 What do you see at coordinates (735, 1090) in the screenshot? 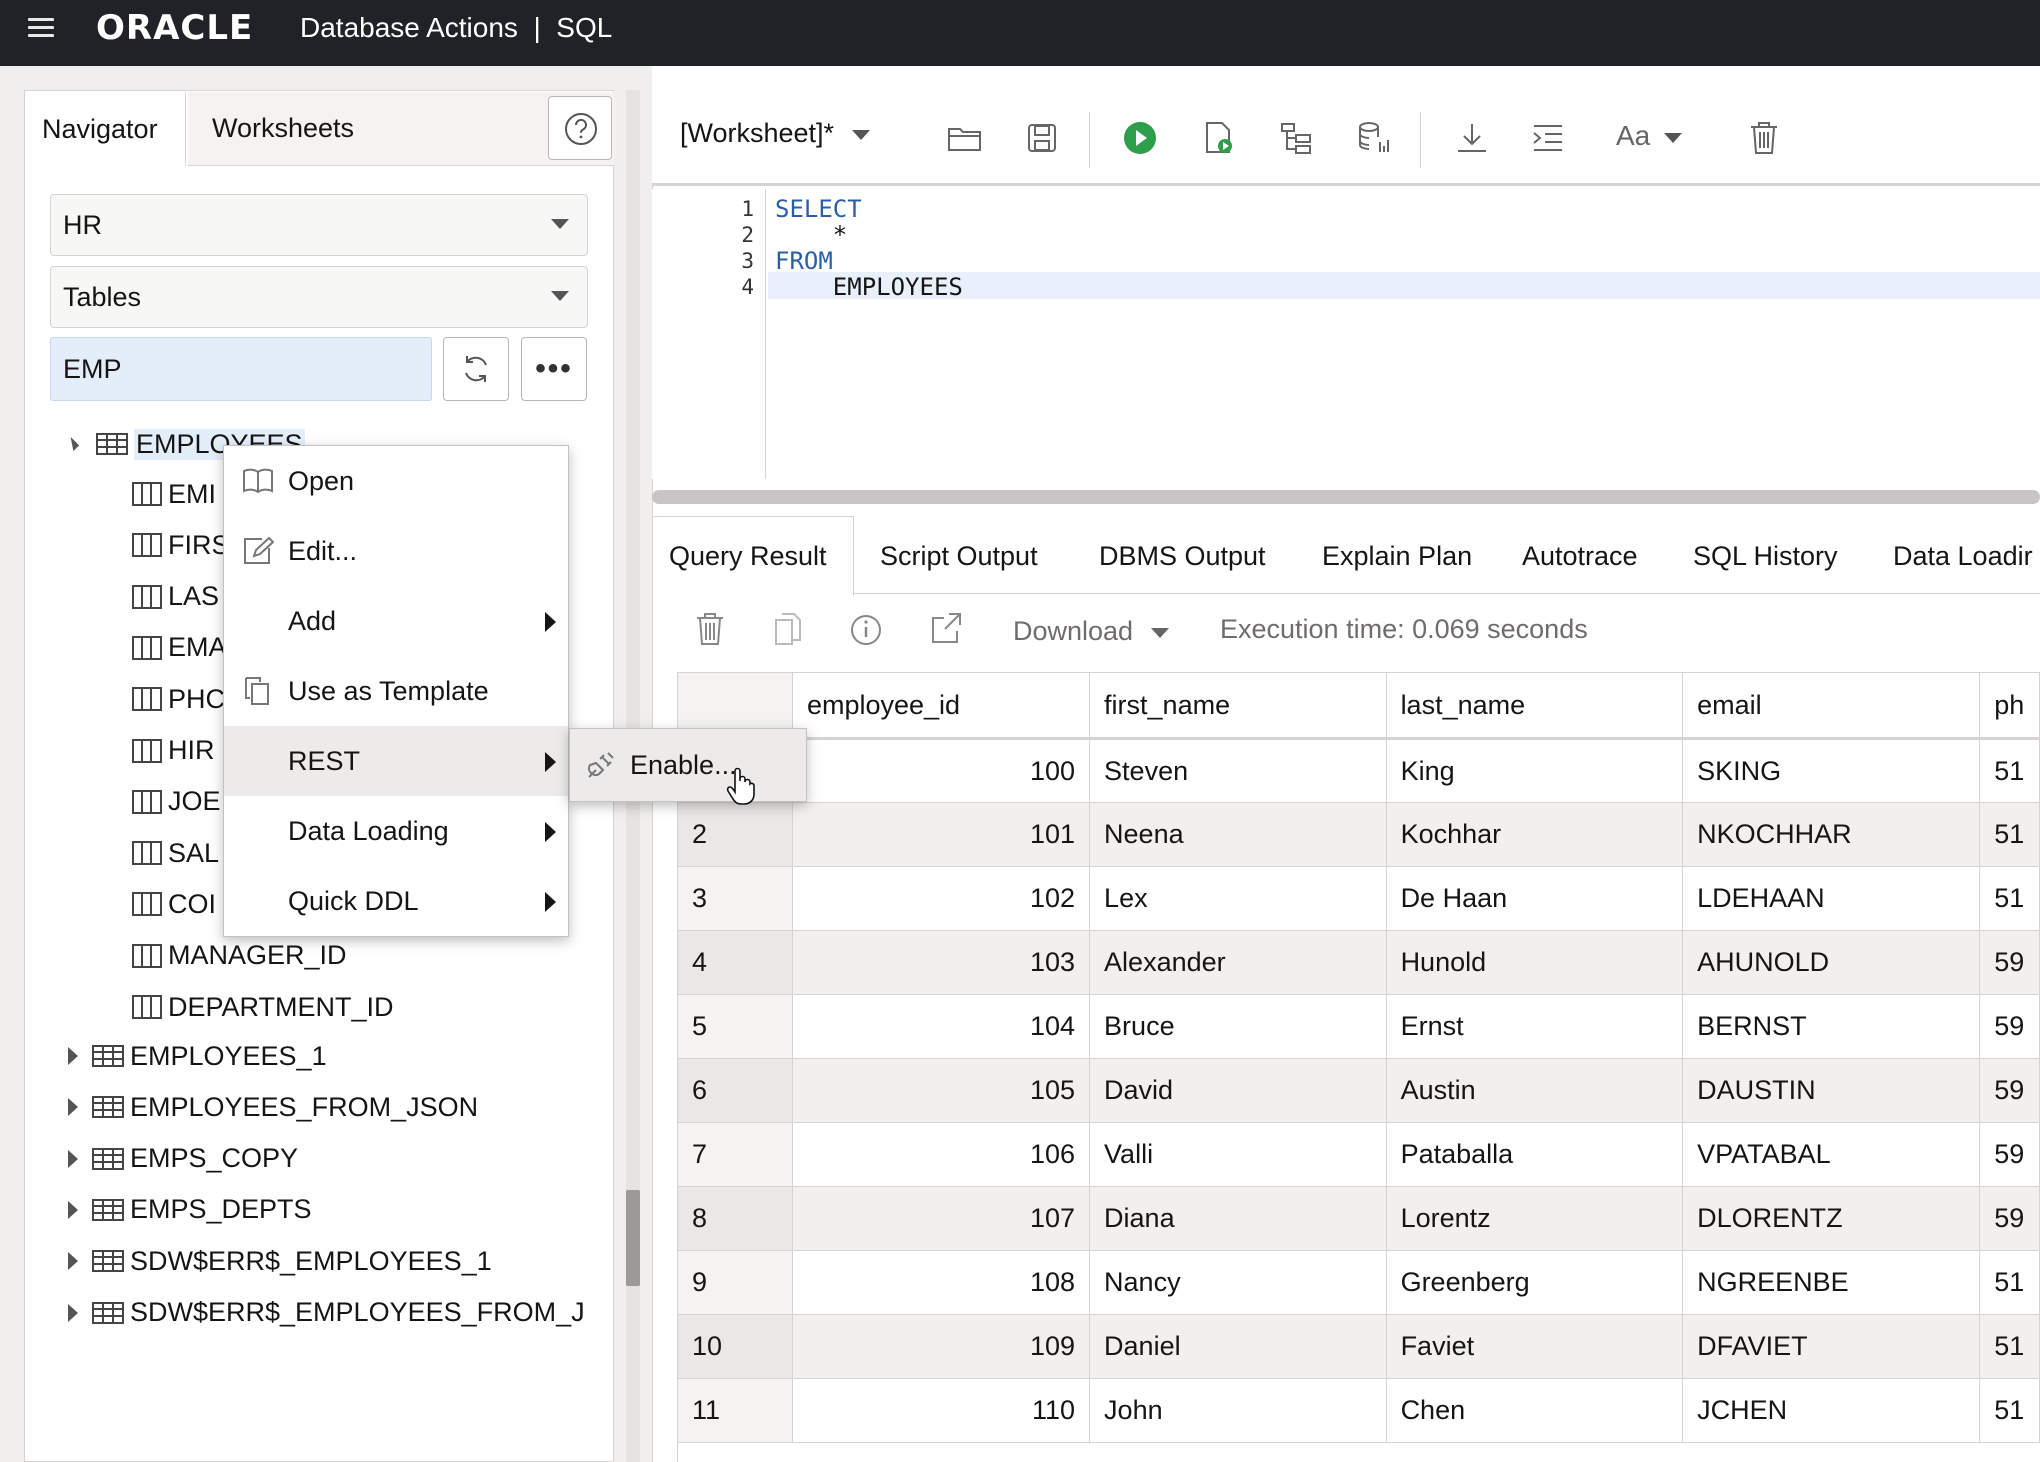
I see `row-number: 6` at bounding box center [735, 1090].